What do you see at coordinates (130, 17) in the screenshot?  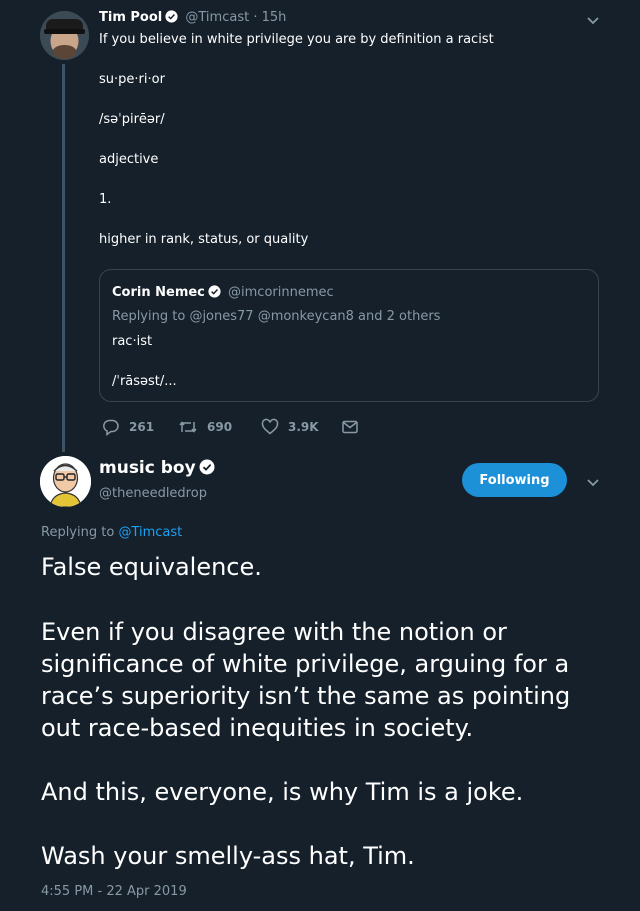 I see `author-name: Tim Pool` at bounding box center [130, 17].